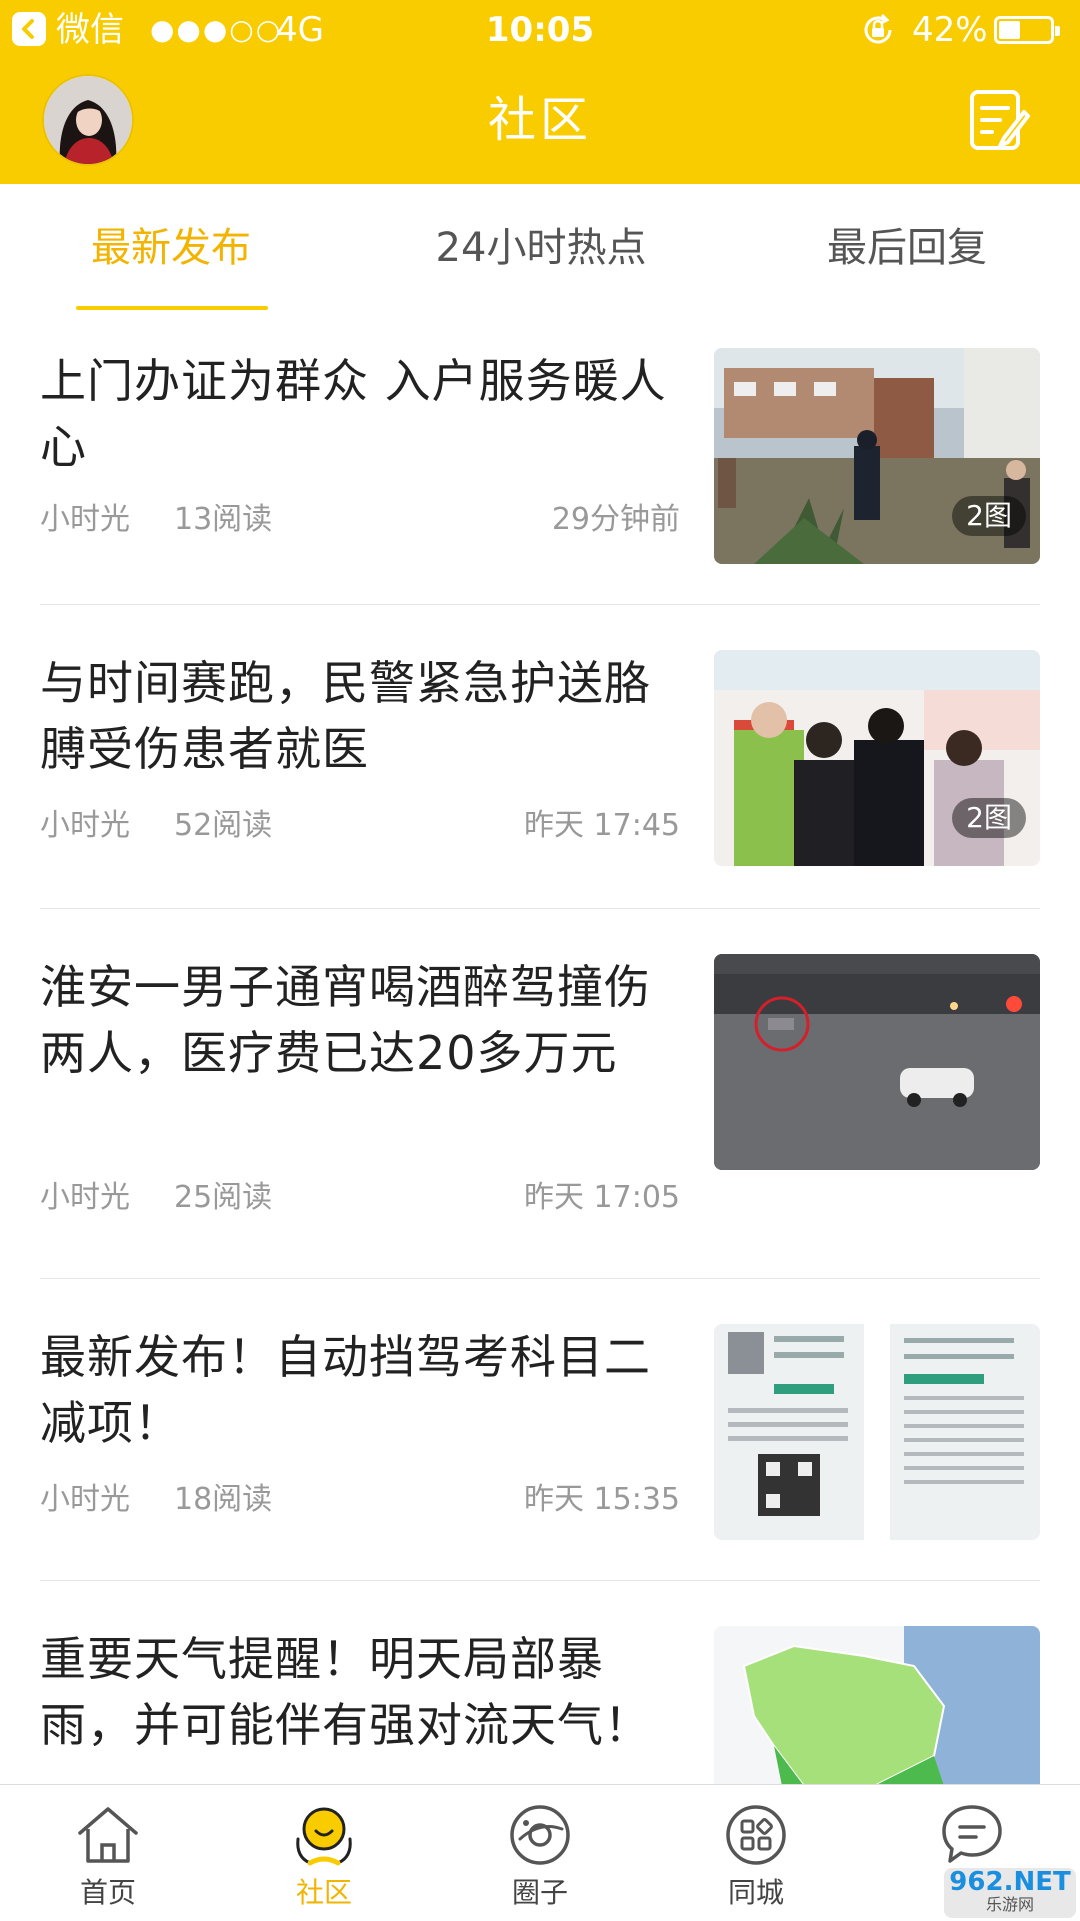 Image resolution: width=1080 pixels, height=1921 pixels. Describe the element at coordinates (540, 30) in the screenshot. I see `status-bar: 微信 ●●●○○ 4G 10:05 42%` at that location.